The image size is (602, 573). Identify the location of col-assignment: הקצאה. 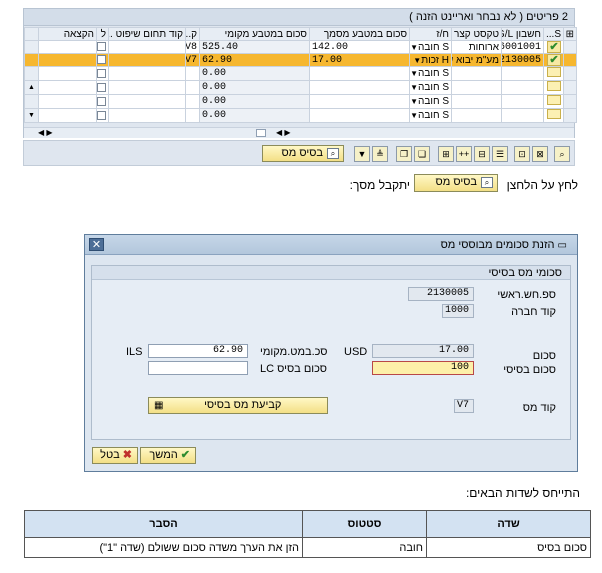
(67, 34).